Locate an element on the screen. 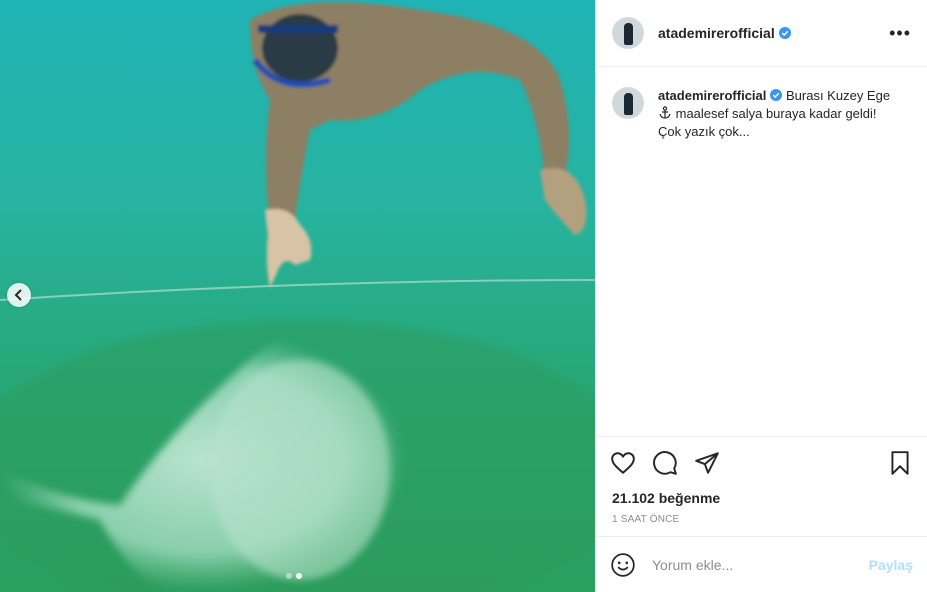  comment-icon is located at coordinates (665, 463).